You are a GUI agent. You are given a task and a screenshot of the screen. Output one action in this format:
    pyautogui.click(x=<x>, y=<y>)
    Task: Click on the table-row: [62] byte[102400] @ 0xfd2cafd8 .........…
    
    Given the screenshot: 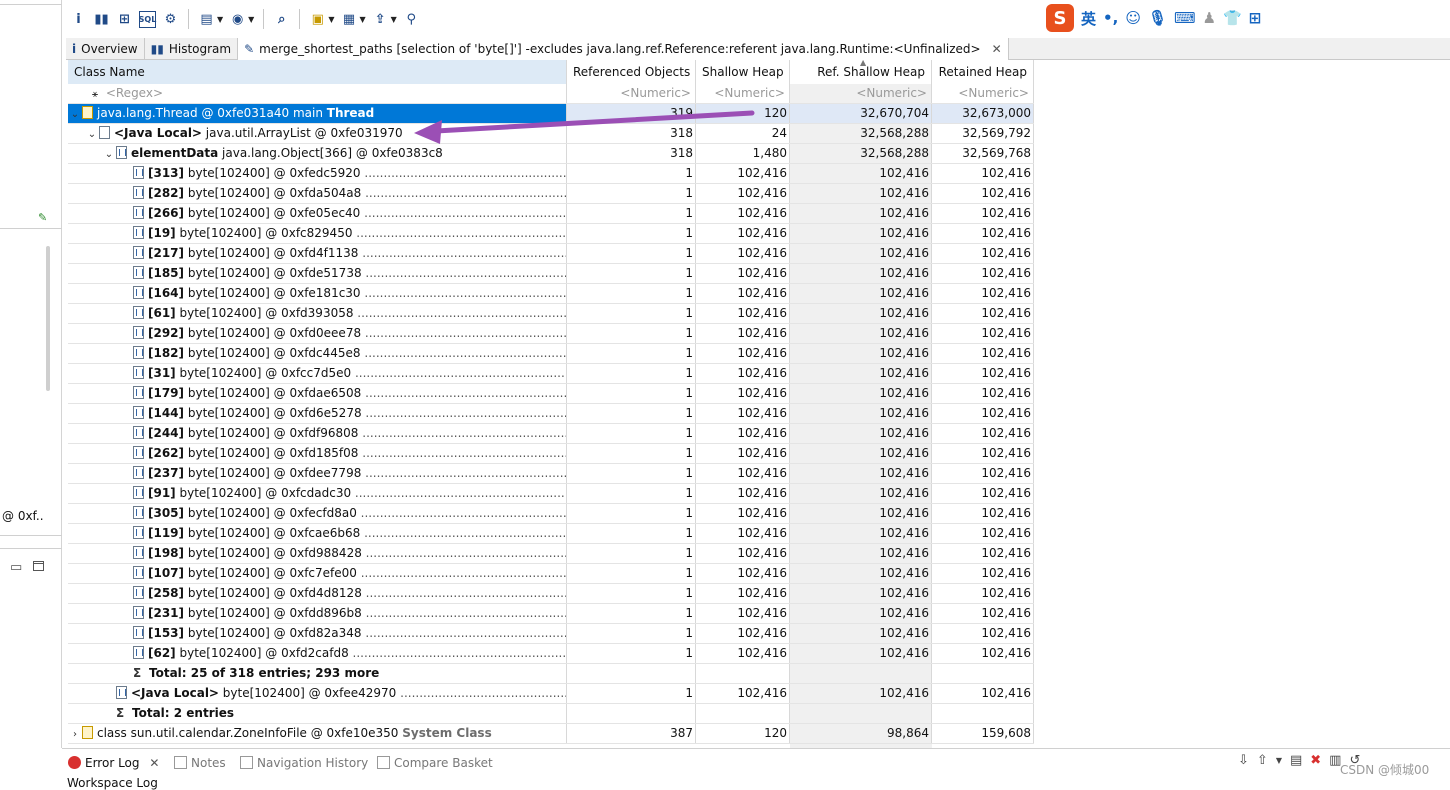 What is the action you would take?
    pyautogui.click(x=551, y=654)
    